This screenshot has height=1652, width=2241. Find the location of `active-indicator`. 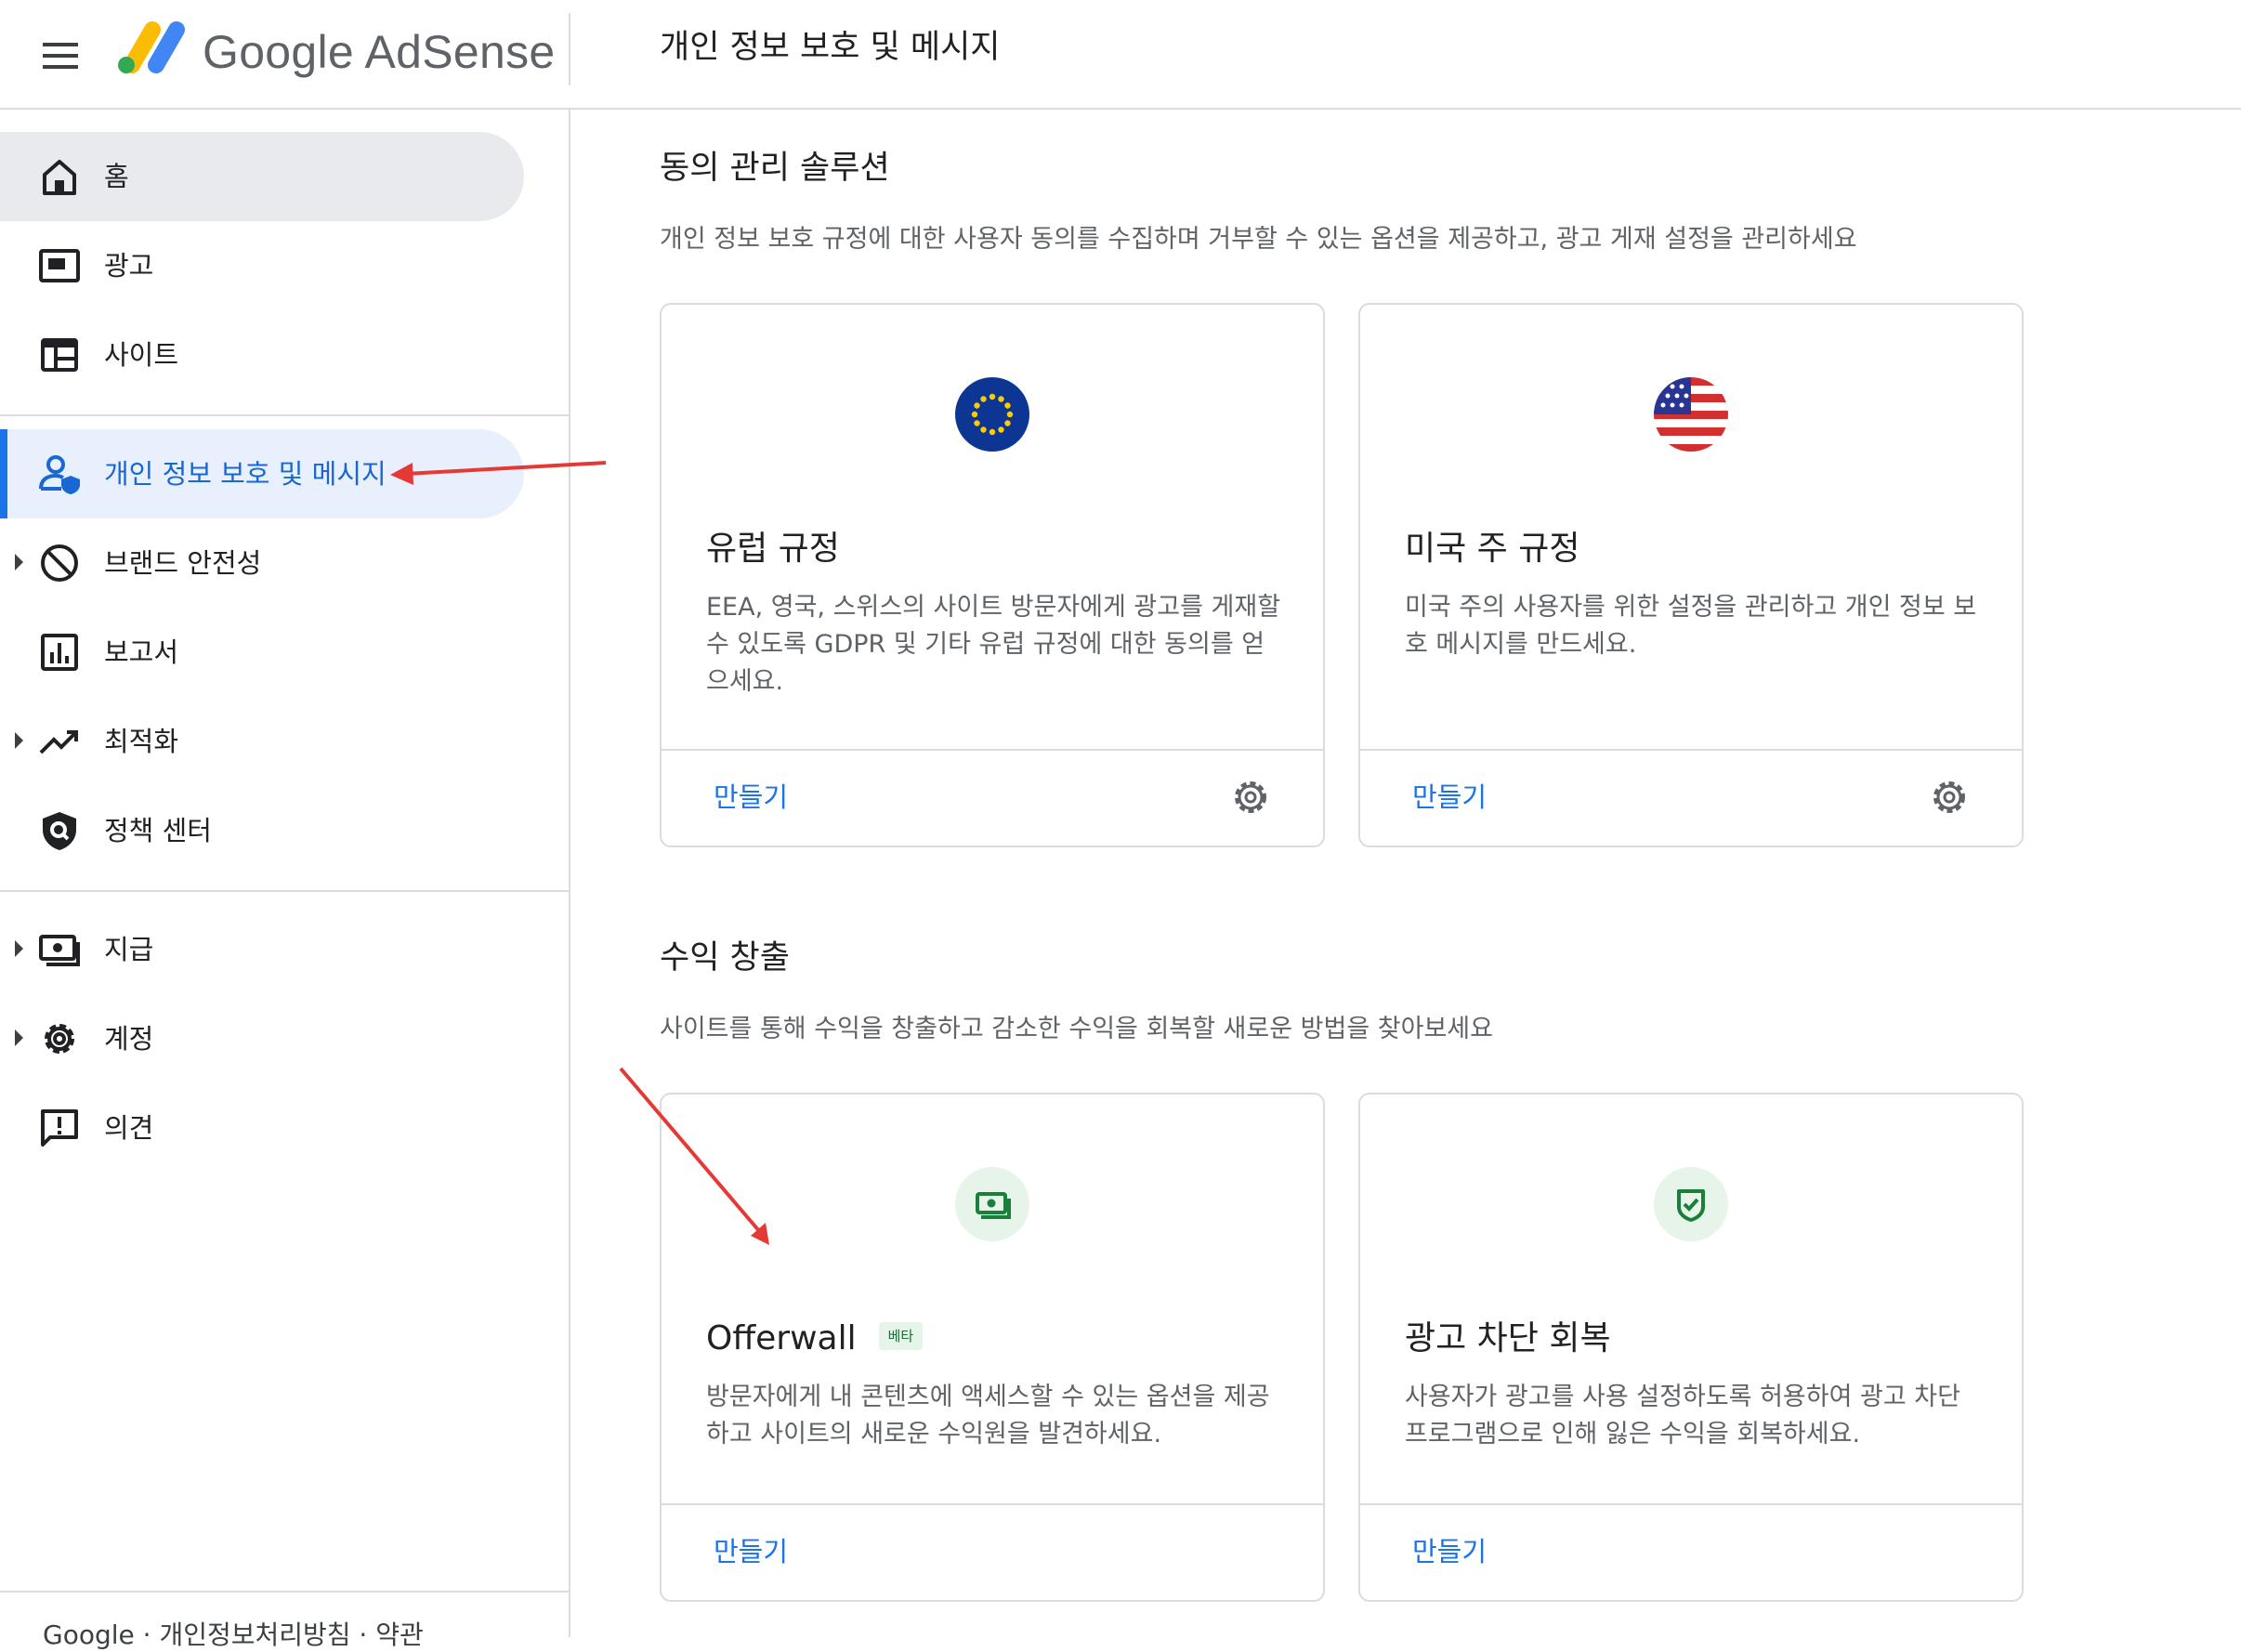

active-indicator is located at coordinates (3, 473).